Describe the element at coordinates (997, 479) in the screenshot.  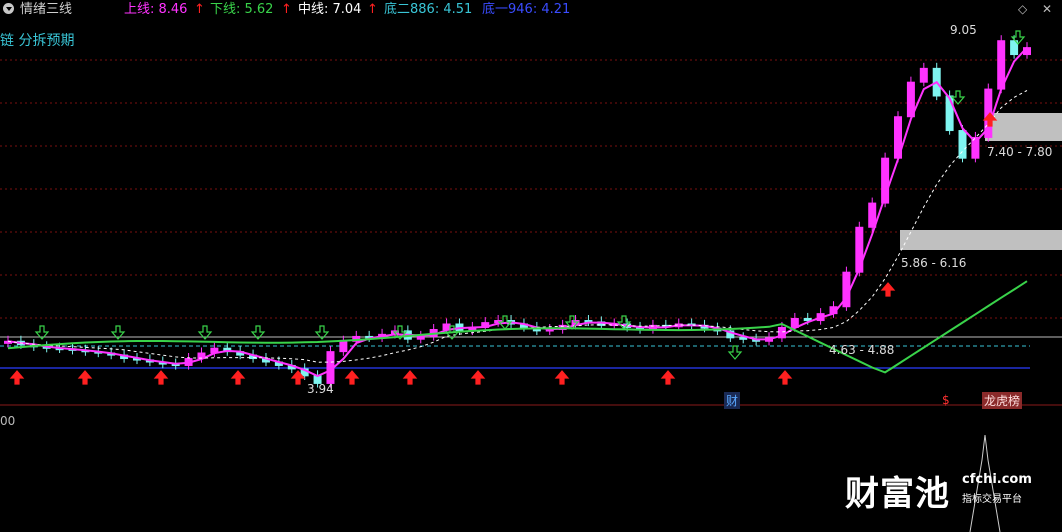
I see `brand-site: cfchi.com` at that location.